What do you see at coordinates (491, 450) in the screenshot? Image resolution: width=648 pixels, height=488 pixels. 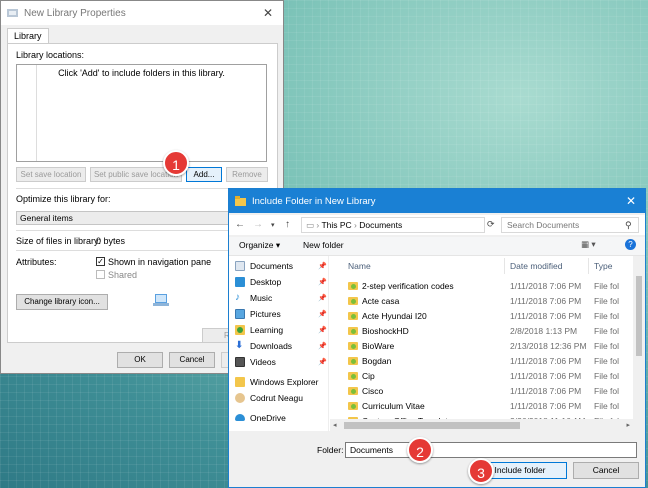 I see `folder-input: Documents` at bounding box center [491, 450].